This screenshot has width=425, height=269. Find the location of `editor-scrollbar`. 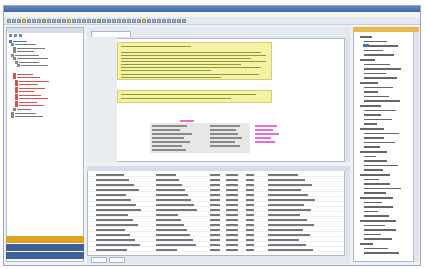

editor-scrollbar is located at coordinates (347, 100).